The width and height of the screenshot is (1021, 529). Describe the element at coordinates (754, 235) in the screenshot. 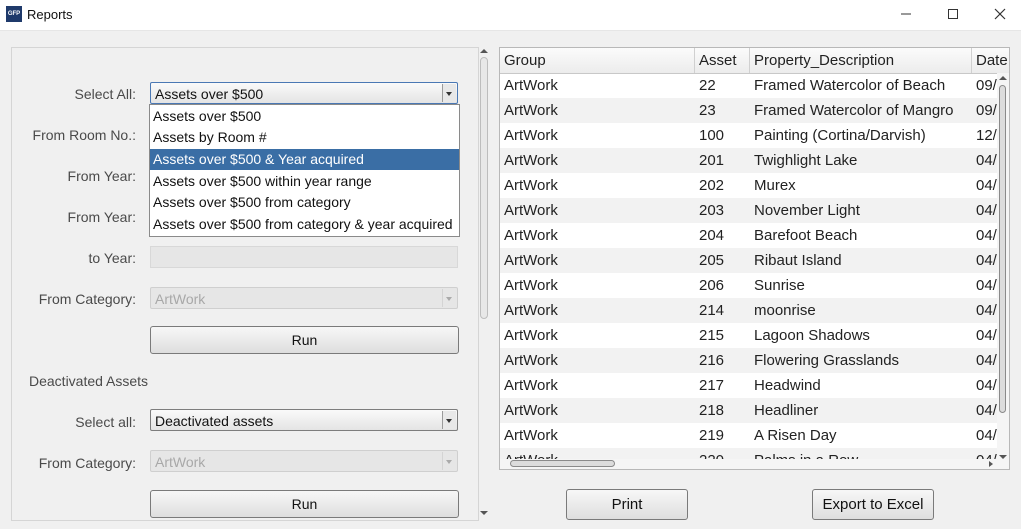

I see `table-row: ArtWork 204 Barefoot Beach 04/` at that location.